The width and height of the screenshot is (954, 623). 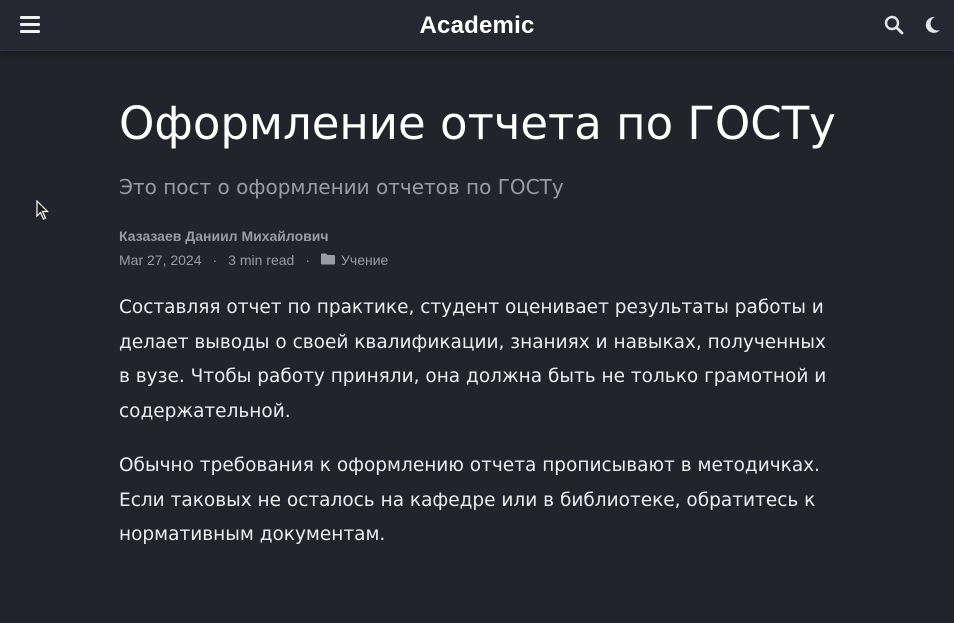 I want to click on mouse-cursor-icon, so click(x=43, y=209).